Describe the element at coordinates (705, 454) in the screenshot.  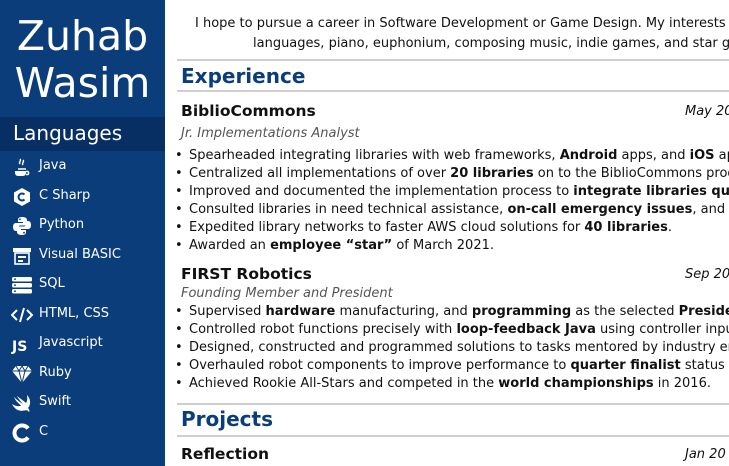
I see `entry-date: Jan 20` at that location.